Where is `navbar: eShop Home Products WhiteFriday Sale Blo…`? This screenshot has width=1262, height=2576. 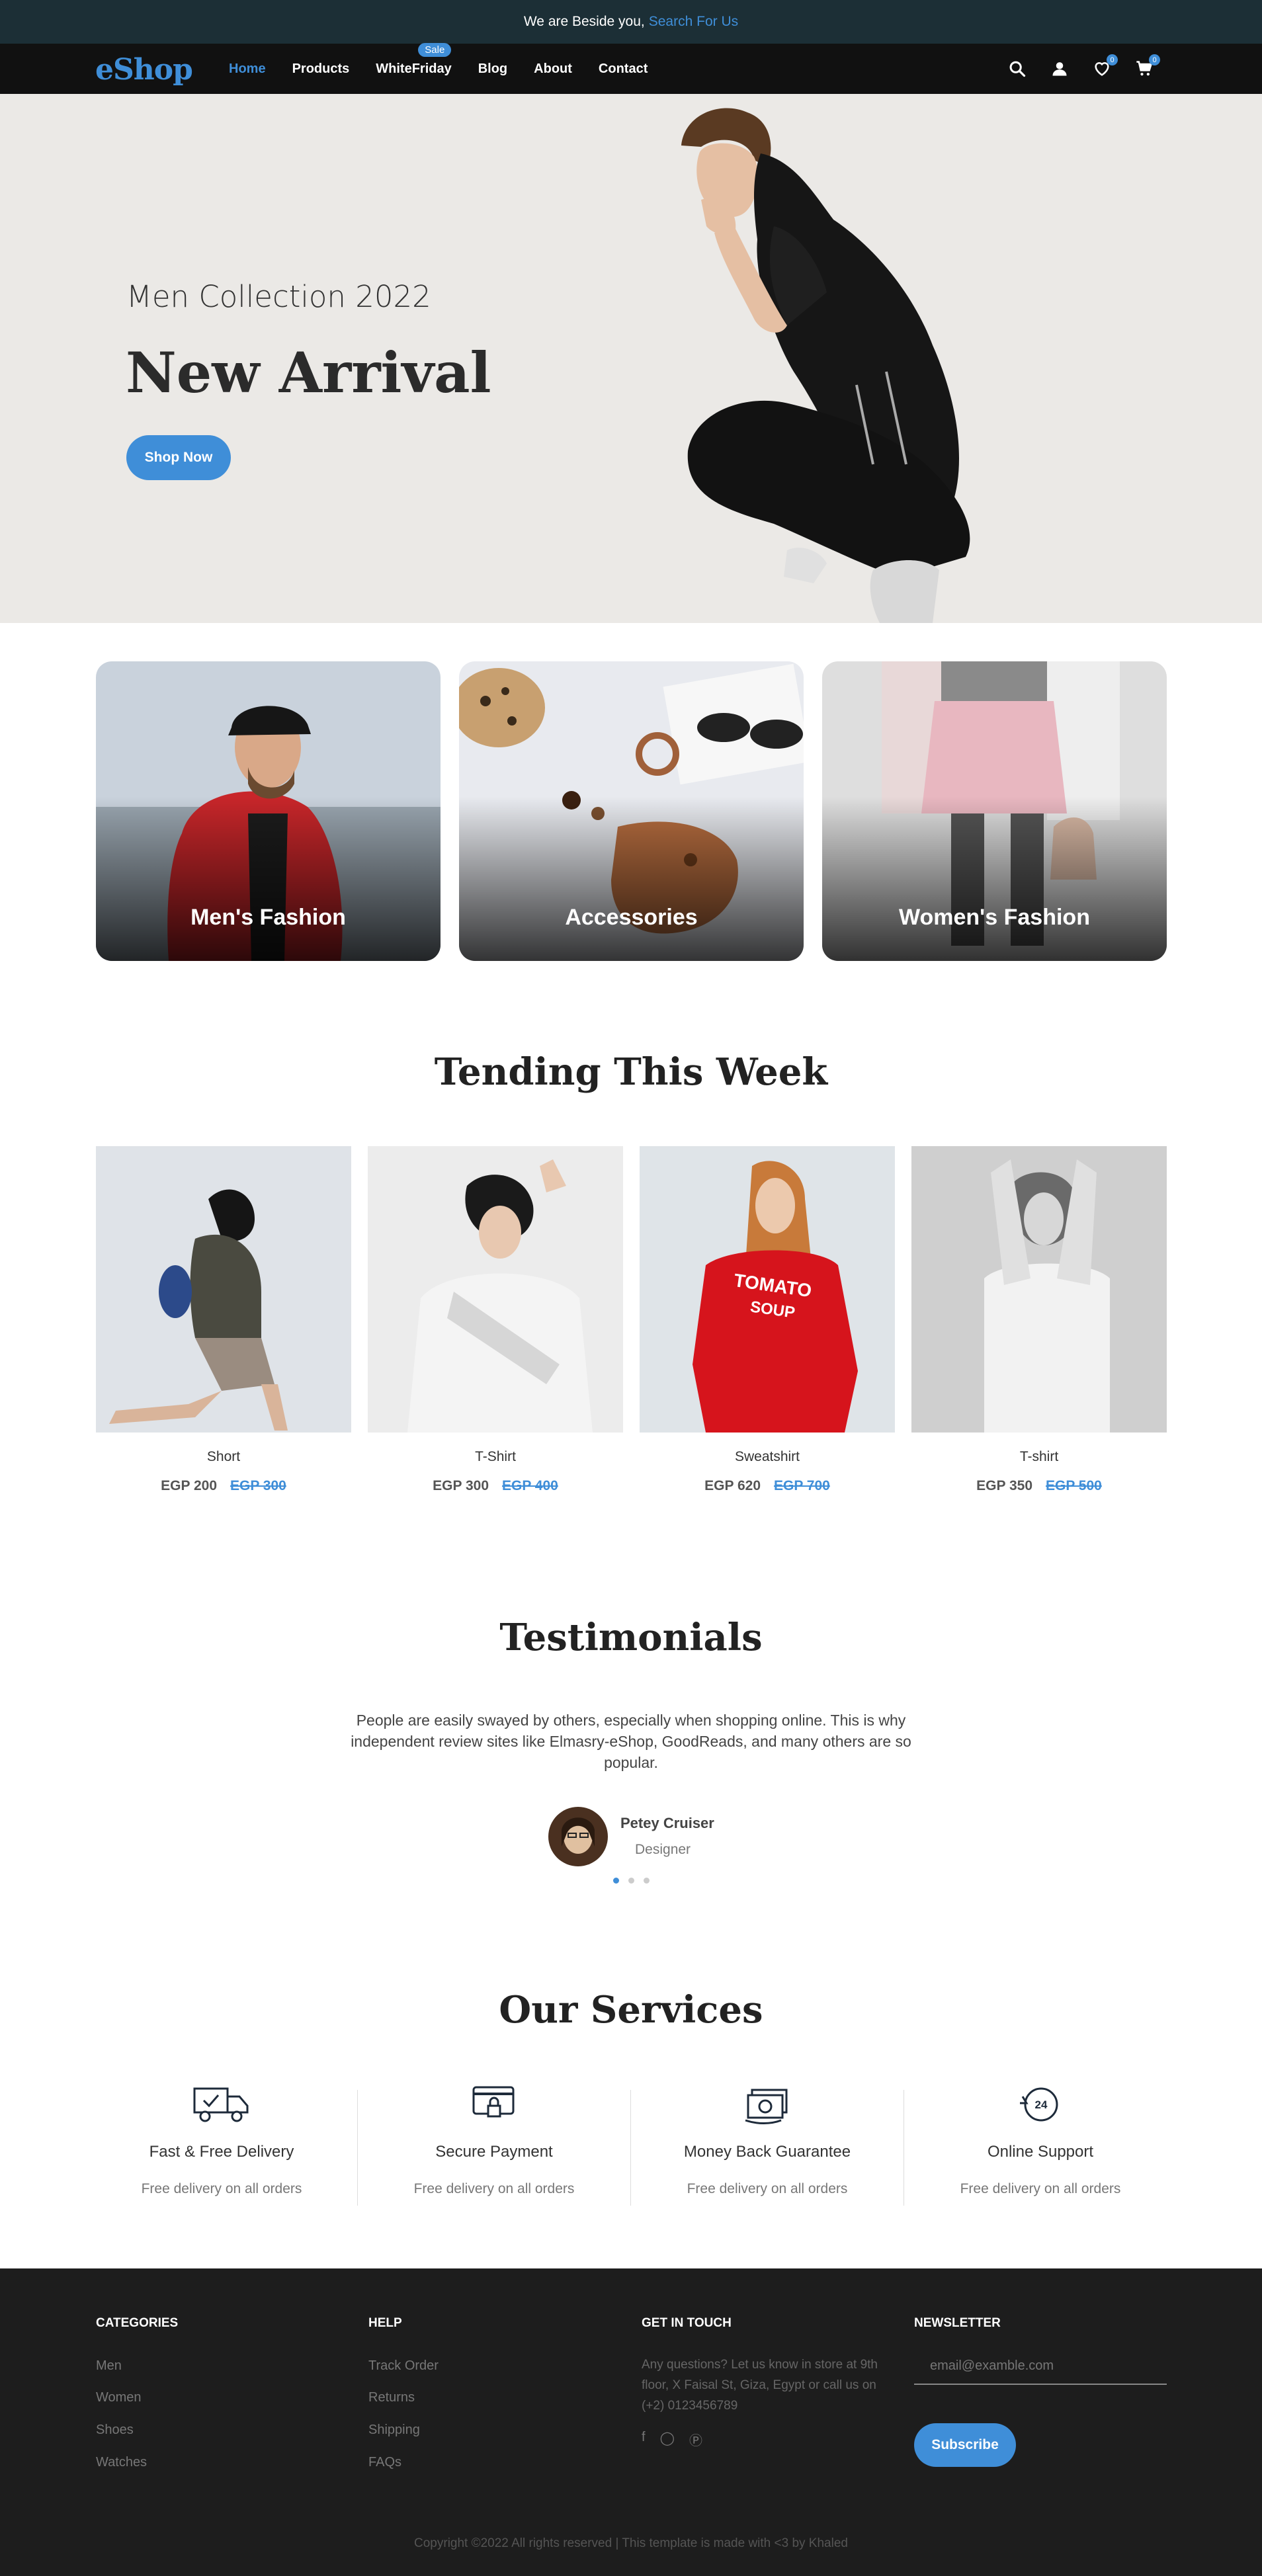 navbar: eShop Home Products WhiteFriday Sale Blo… is located at coordinates (631, 68).